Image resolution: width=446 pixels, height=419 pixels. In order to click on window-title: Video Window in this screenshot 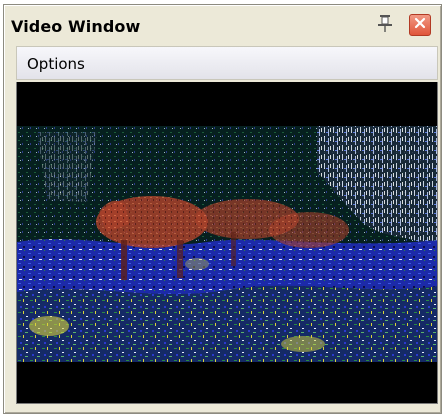, I will do `click(76, 26)`.